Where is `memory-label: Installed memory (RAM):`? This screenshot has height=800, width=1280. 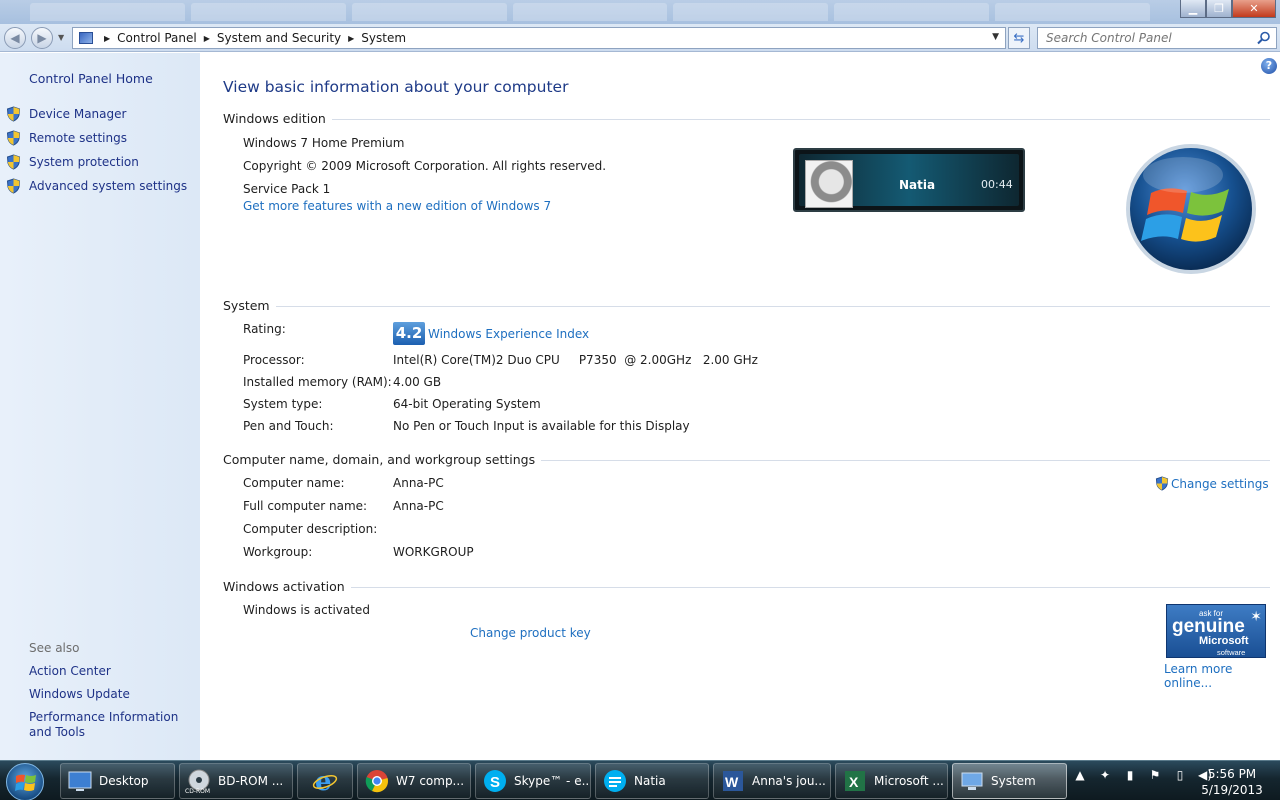 memory-label: Installed memory (RAM): is located at coordinates (317, 382).